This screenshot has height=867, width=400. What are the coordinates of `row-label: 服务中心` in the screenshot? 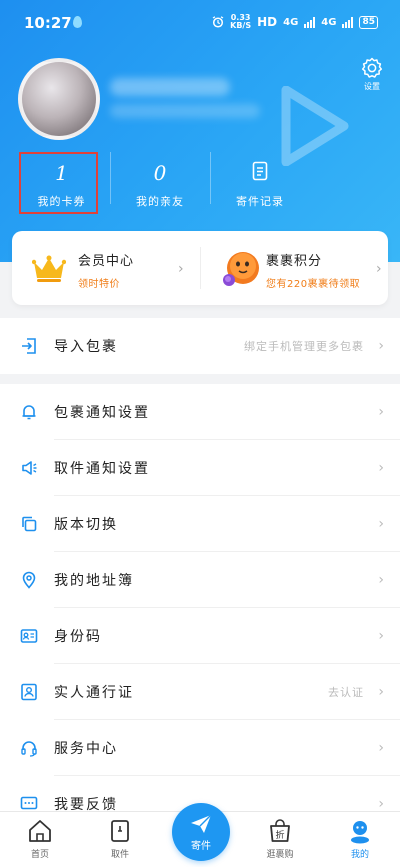 It's located at (86, 749).